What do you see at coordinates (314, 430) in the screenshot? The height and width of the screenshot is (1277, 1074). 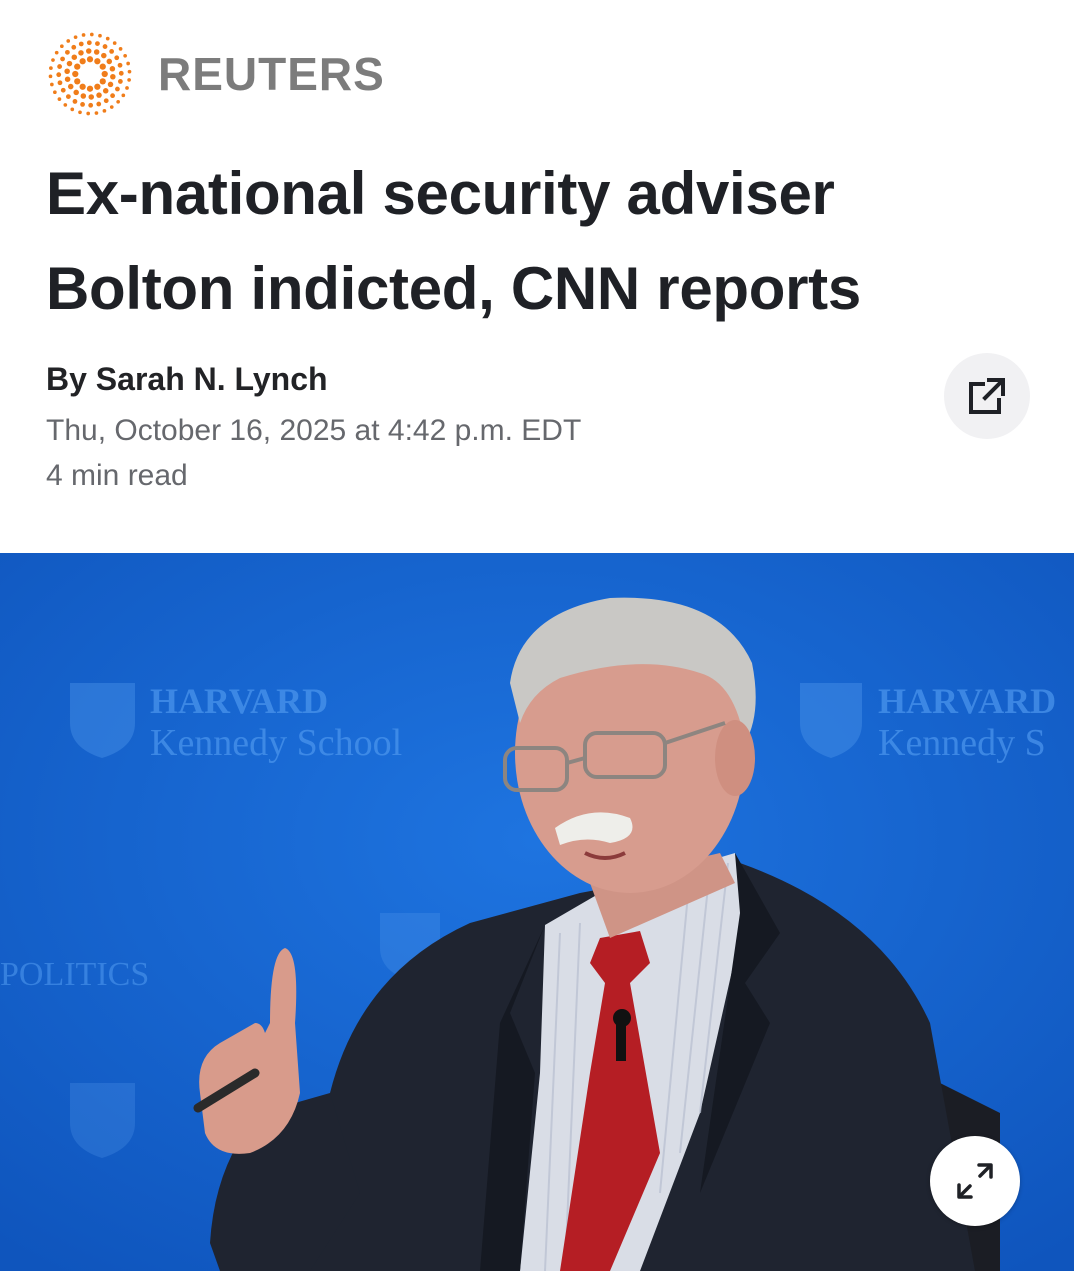 I see `publish-date: Thu, October 16, 2025 at 4:42 p.m. EDT` at bounding box center [314, 430].